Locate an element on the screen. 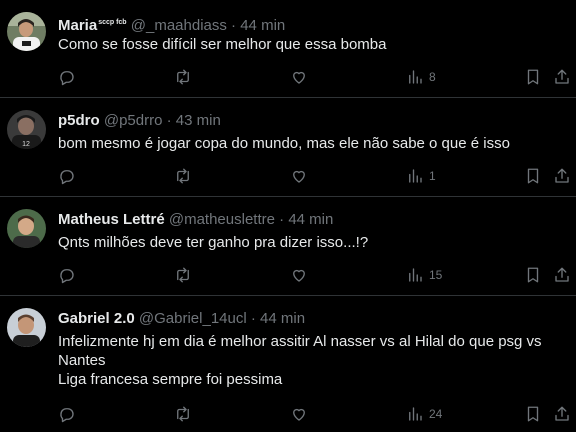 This screenshot has width=576, height=432. views-count: 24 is located at coordinates (436, 414).